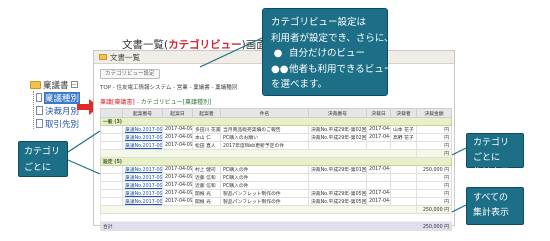  I want to click on table-cell: 多田川 花美, so click(206, 129).